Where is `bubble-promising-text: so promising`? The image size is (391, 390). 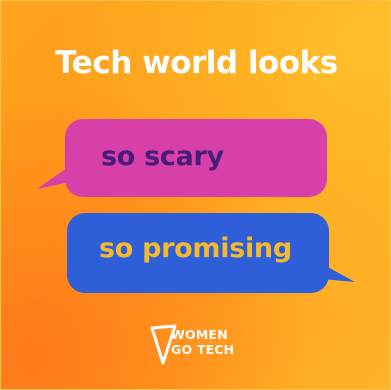
bubble-promising-text: so promising is located at coordinates (195, 248).